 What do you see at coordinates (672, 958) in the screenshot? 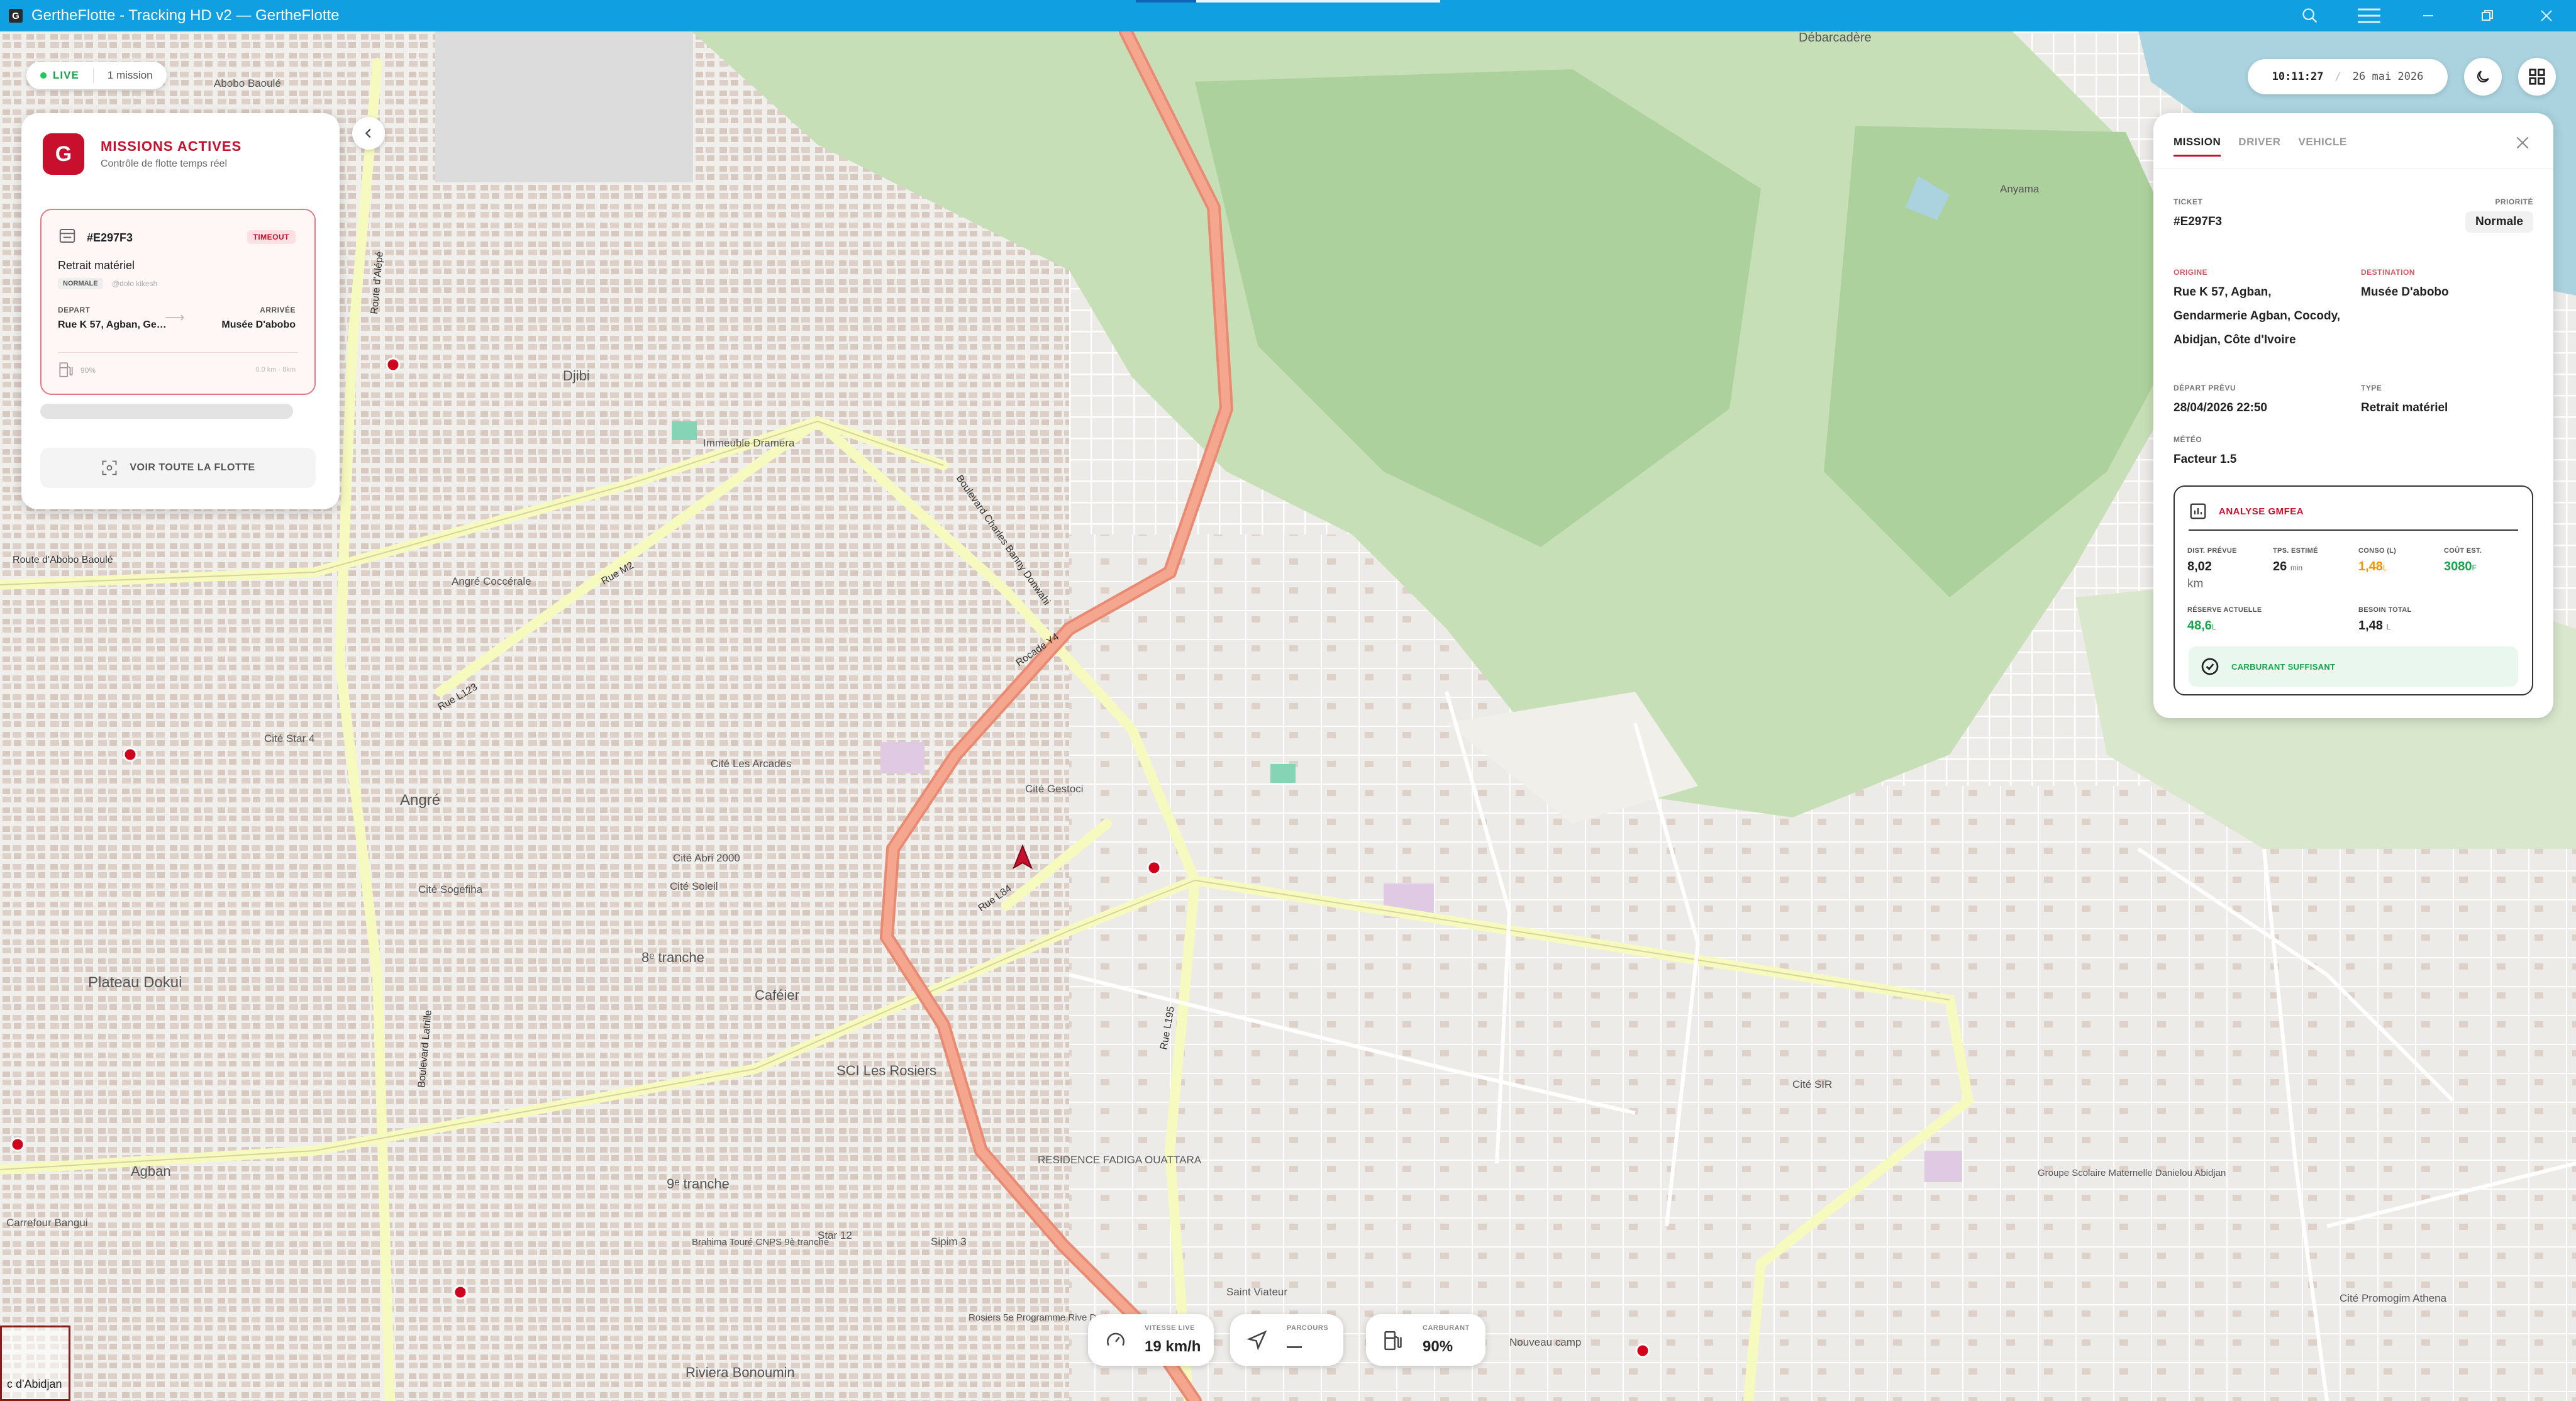
I see `map-label: 8ᵉ tranche` at bounding box center [672, 958].